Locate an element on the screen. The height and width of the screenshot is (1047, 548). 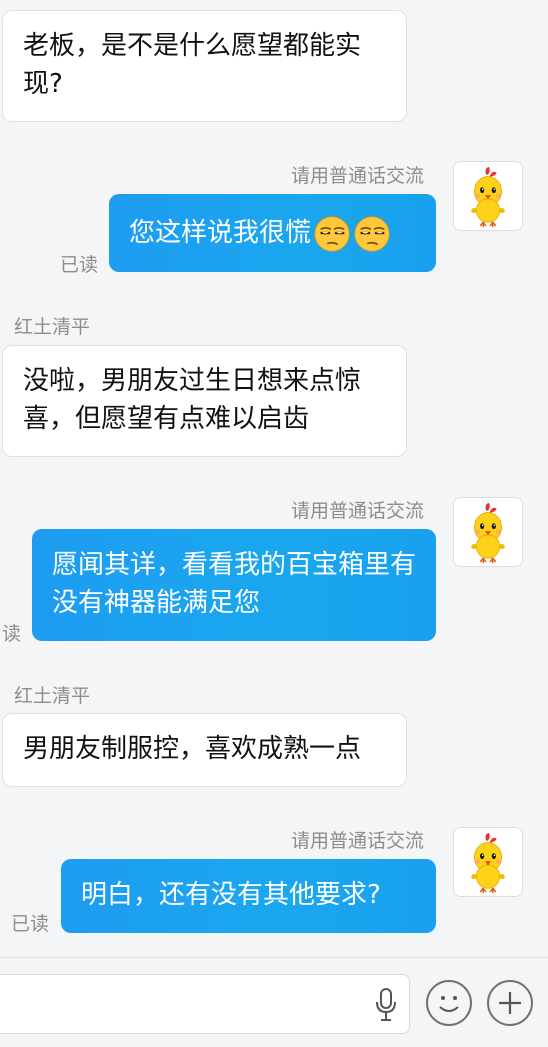
message-bubble-incoming: 老板，是不是什么愿望都能实现? is located at coordinates (204, 66).